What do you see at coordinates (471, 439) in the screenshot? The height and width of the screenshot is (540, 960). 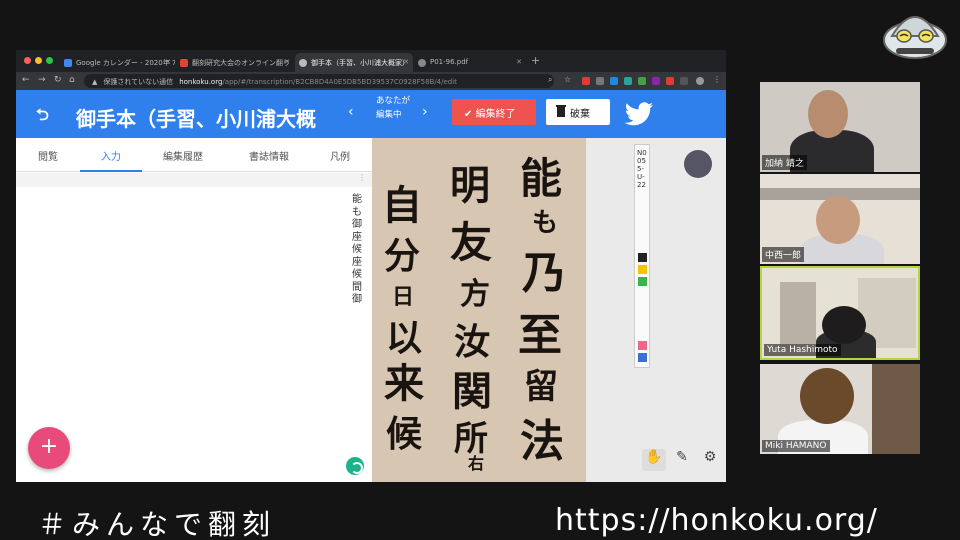 I see `brush-character: 所` at bounding box center [471, 439].